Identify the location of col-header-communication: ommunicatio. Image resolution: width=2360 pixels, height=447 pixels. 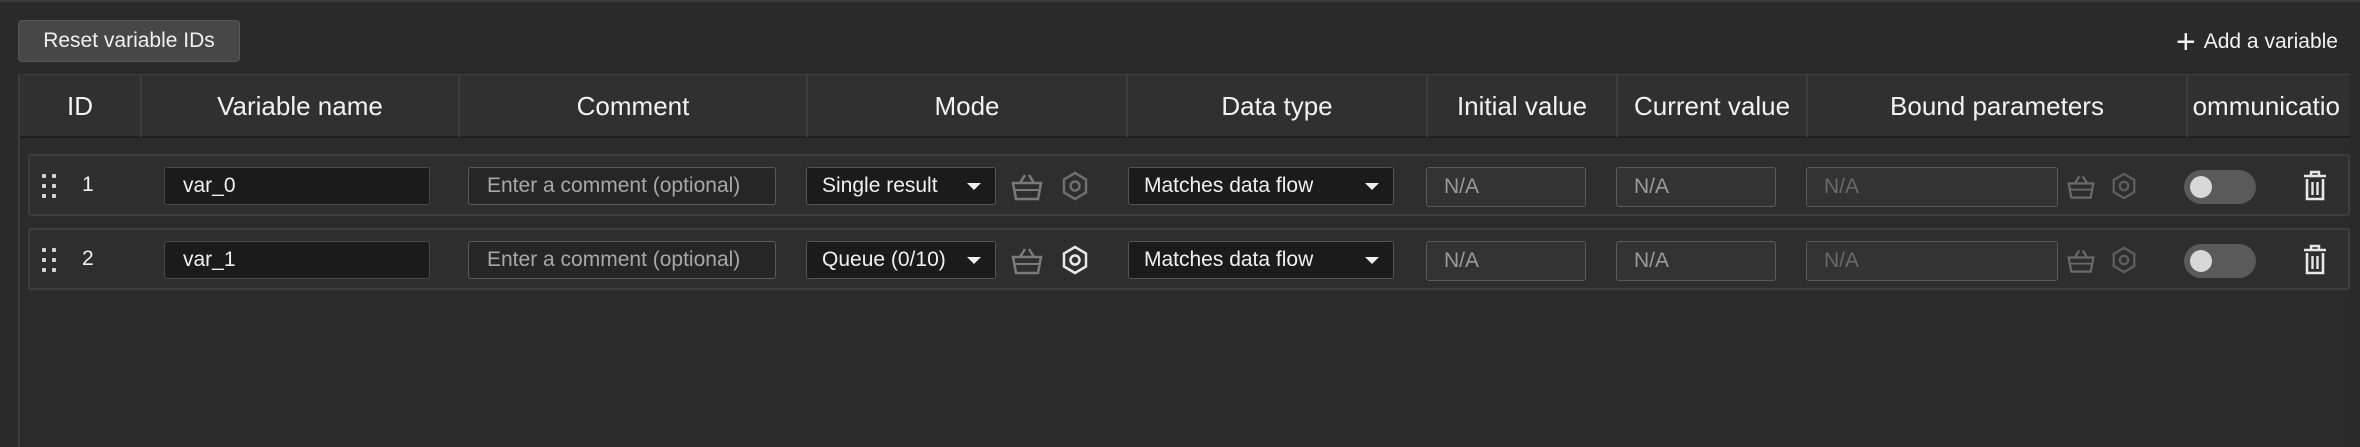
(2269, 106).